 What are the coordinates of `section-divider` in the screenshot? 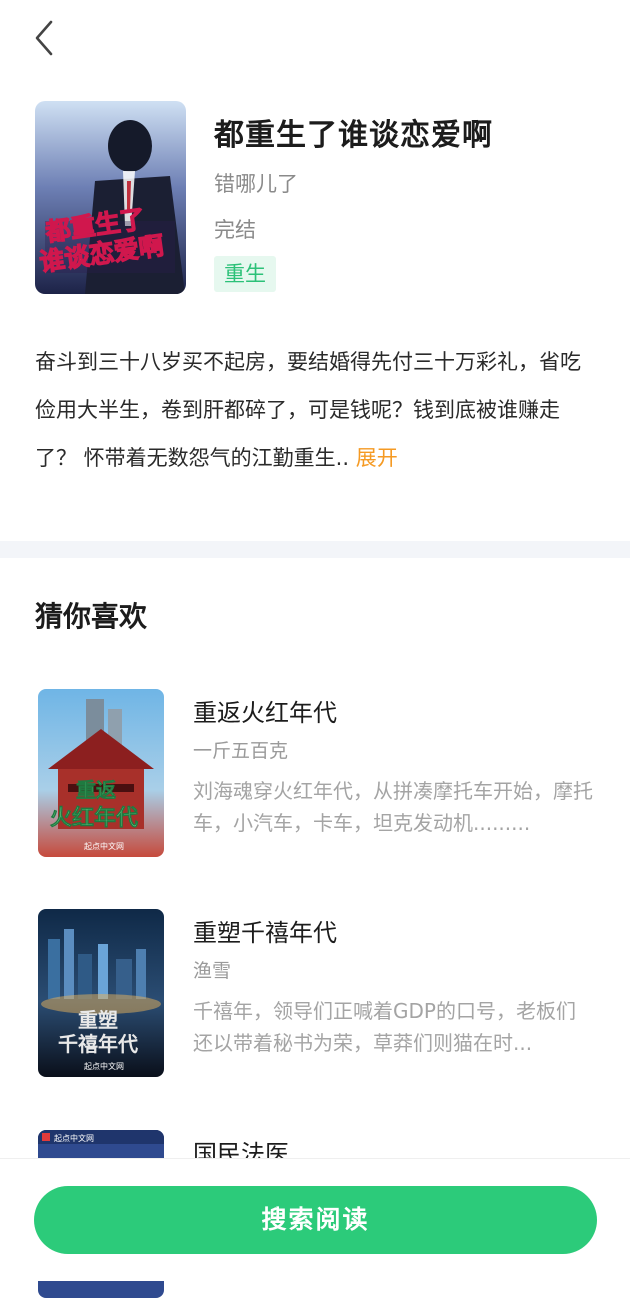 It's located at (315, 549).